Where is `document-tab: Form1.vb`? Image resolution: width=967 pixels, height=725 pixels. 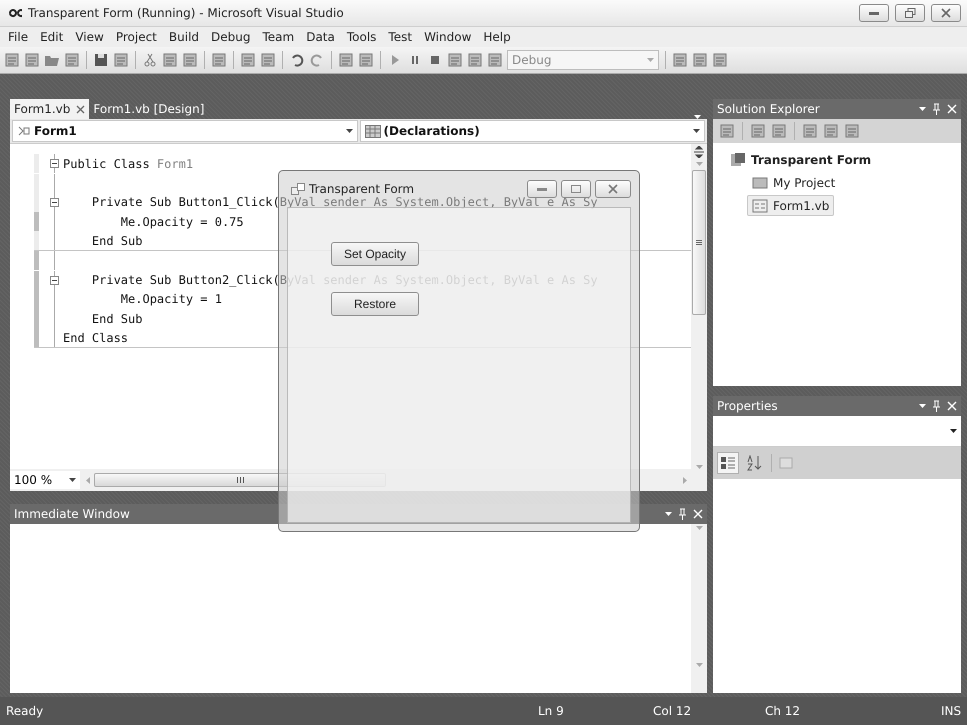
document-tab: Form1.vb is located at coordinates (50, 109).